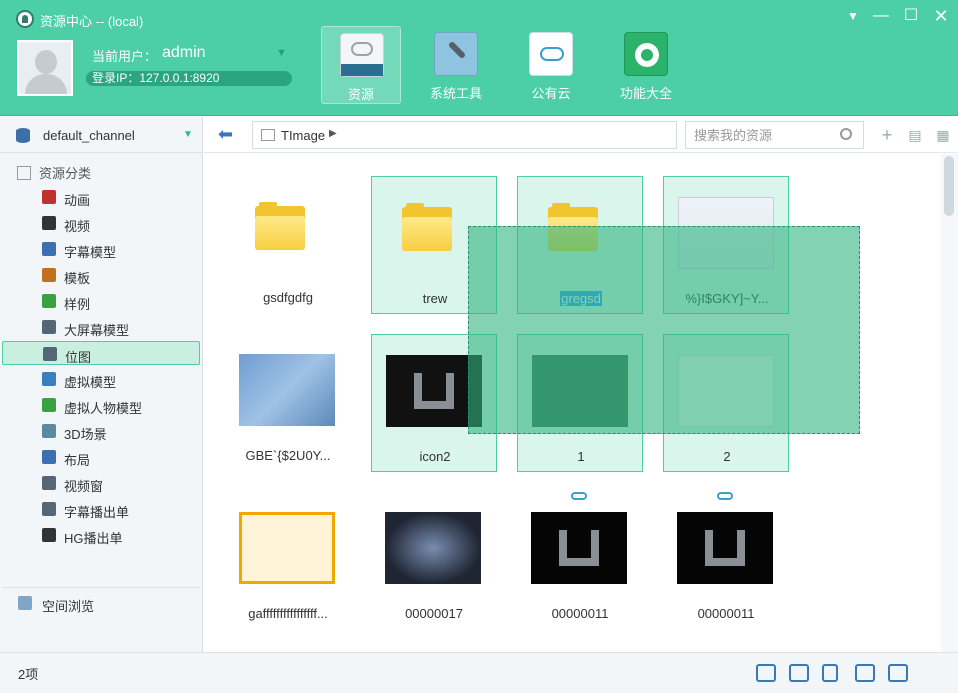  Describe the element at coordinates (49, 223) in the screenshot. I see `video-icon` at that location.